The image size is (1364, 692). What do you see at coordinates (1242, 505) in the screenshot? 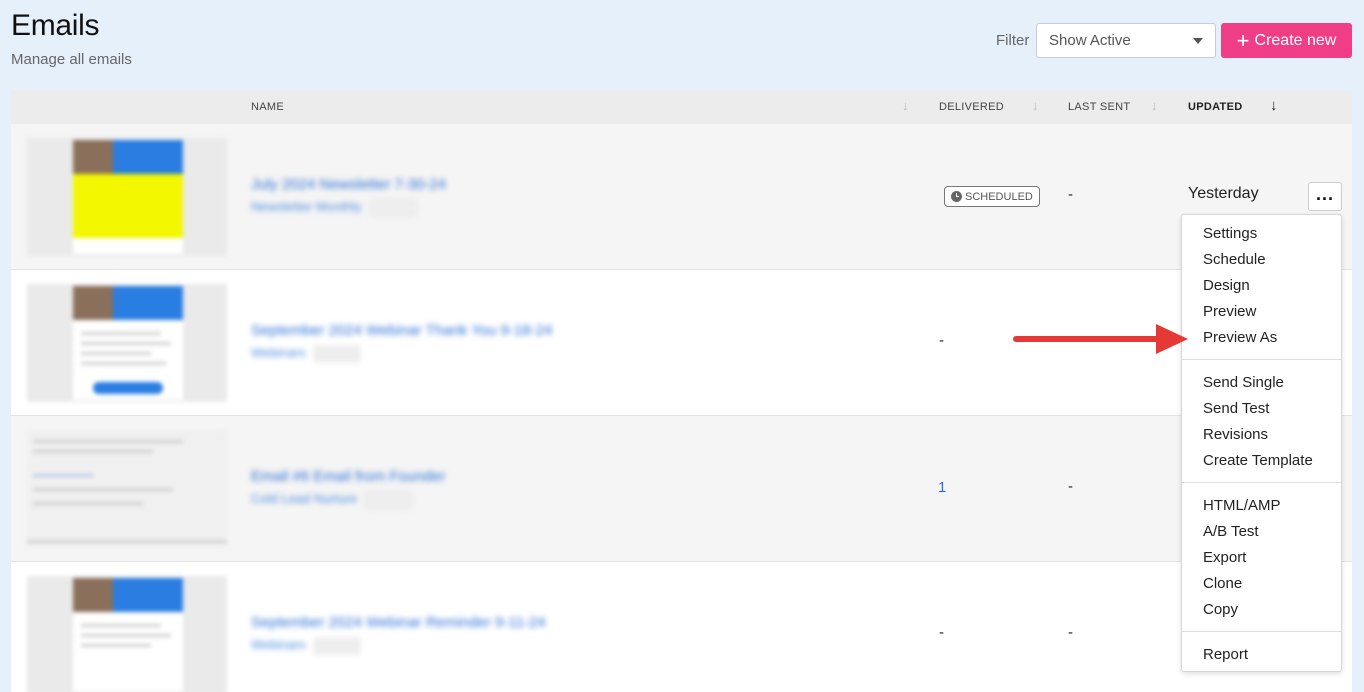
I see `menu-item-html-amp: HTML/AMP` at bounding box center [1242, 505].